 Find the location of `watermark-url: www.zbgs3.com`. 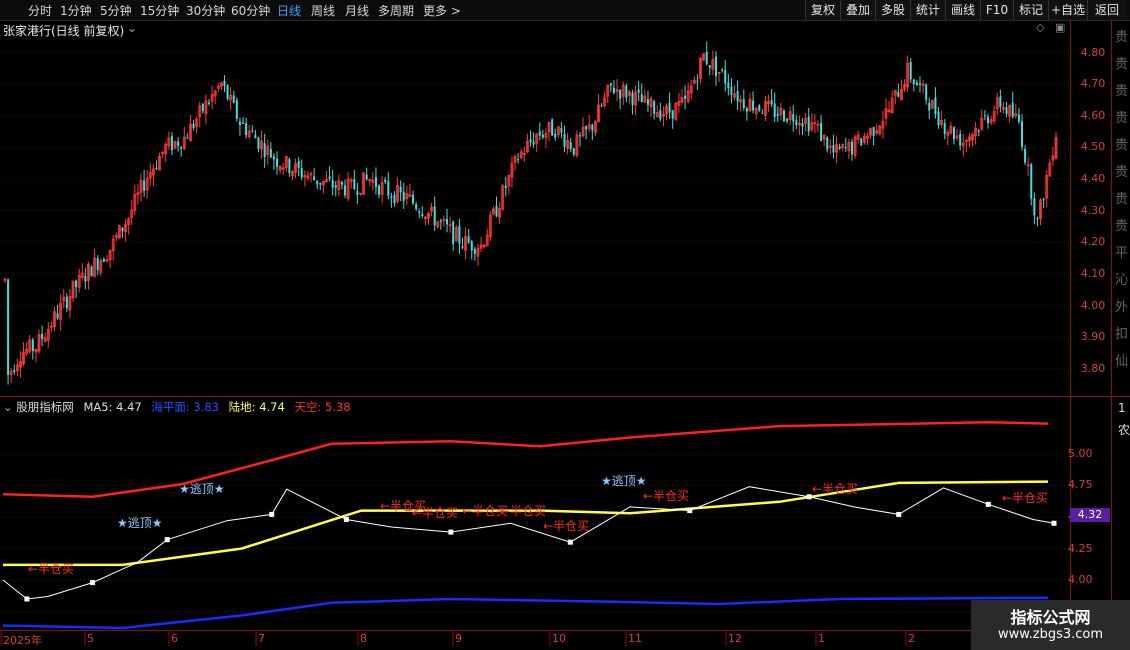

watermark-url: www.zbgs3.com is located at coordinates (1050, 634).